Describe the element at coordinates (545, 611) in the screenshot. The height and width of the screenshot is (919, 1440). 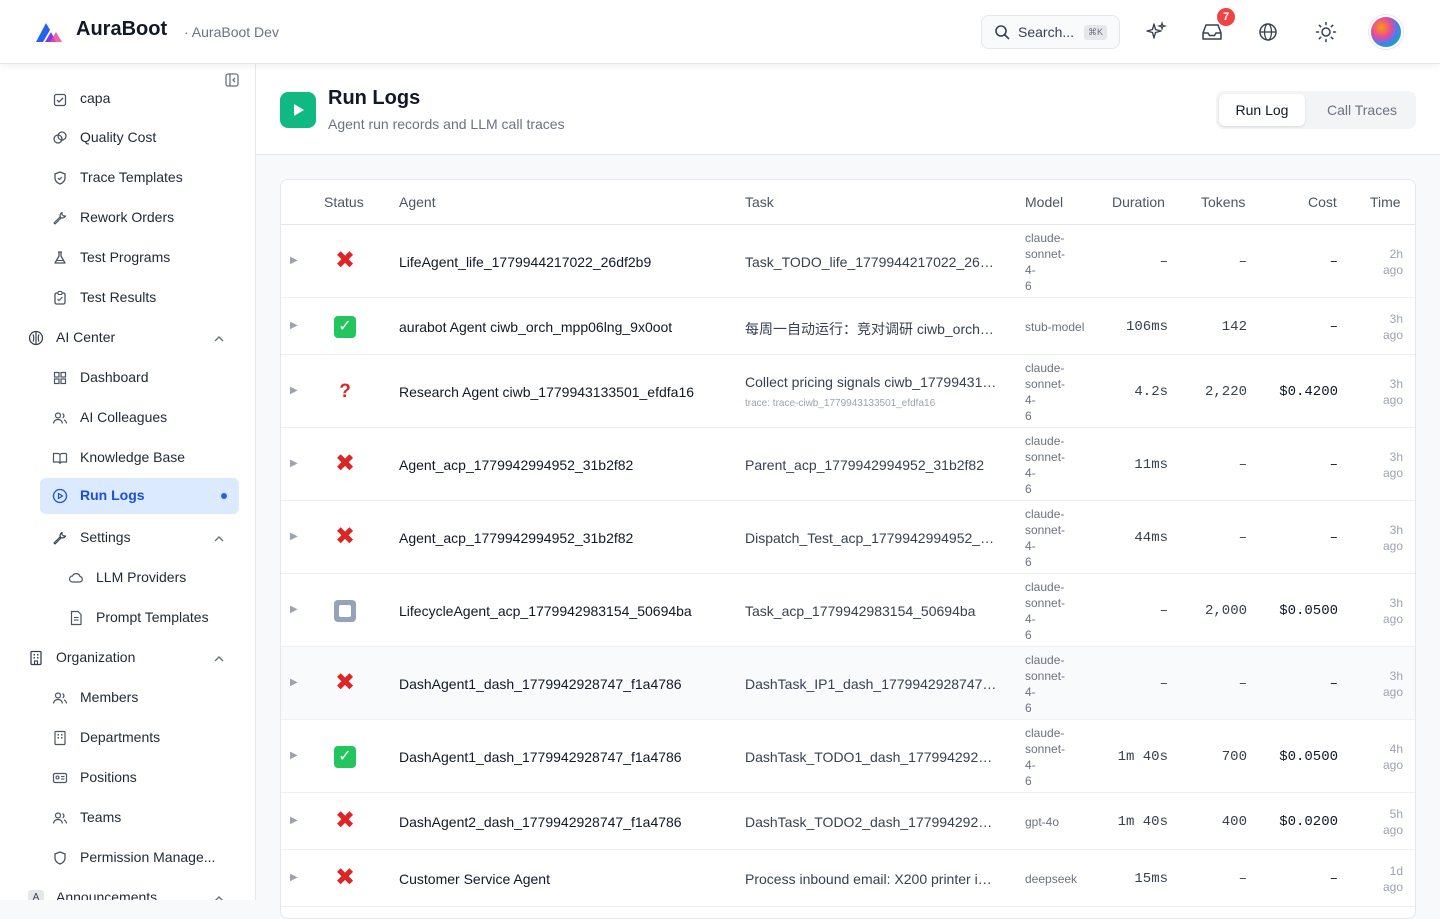
I see `agent-name: LifecycleAgent_acp_1779942983154_50694ba` at that location.